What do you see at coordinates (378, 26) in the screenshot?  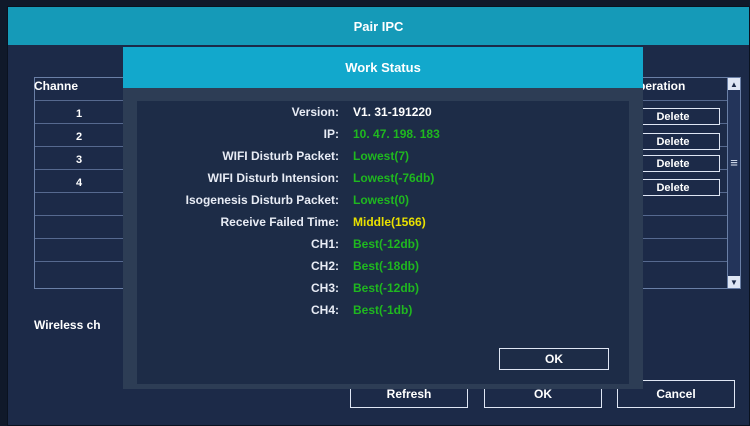 I see `window-title: Pair IPC` at bounding box center [378, 26].